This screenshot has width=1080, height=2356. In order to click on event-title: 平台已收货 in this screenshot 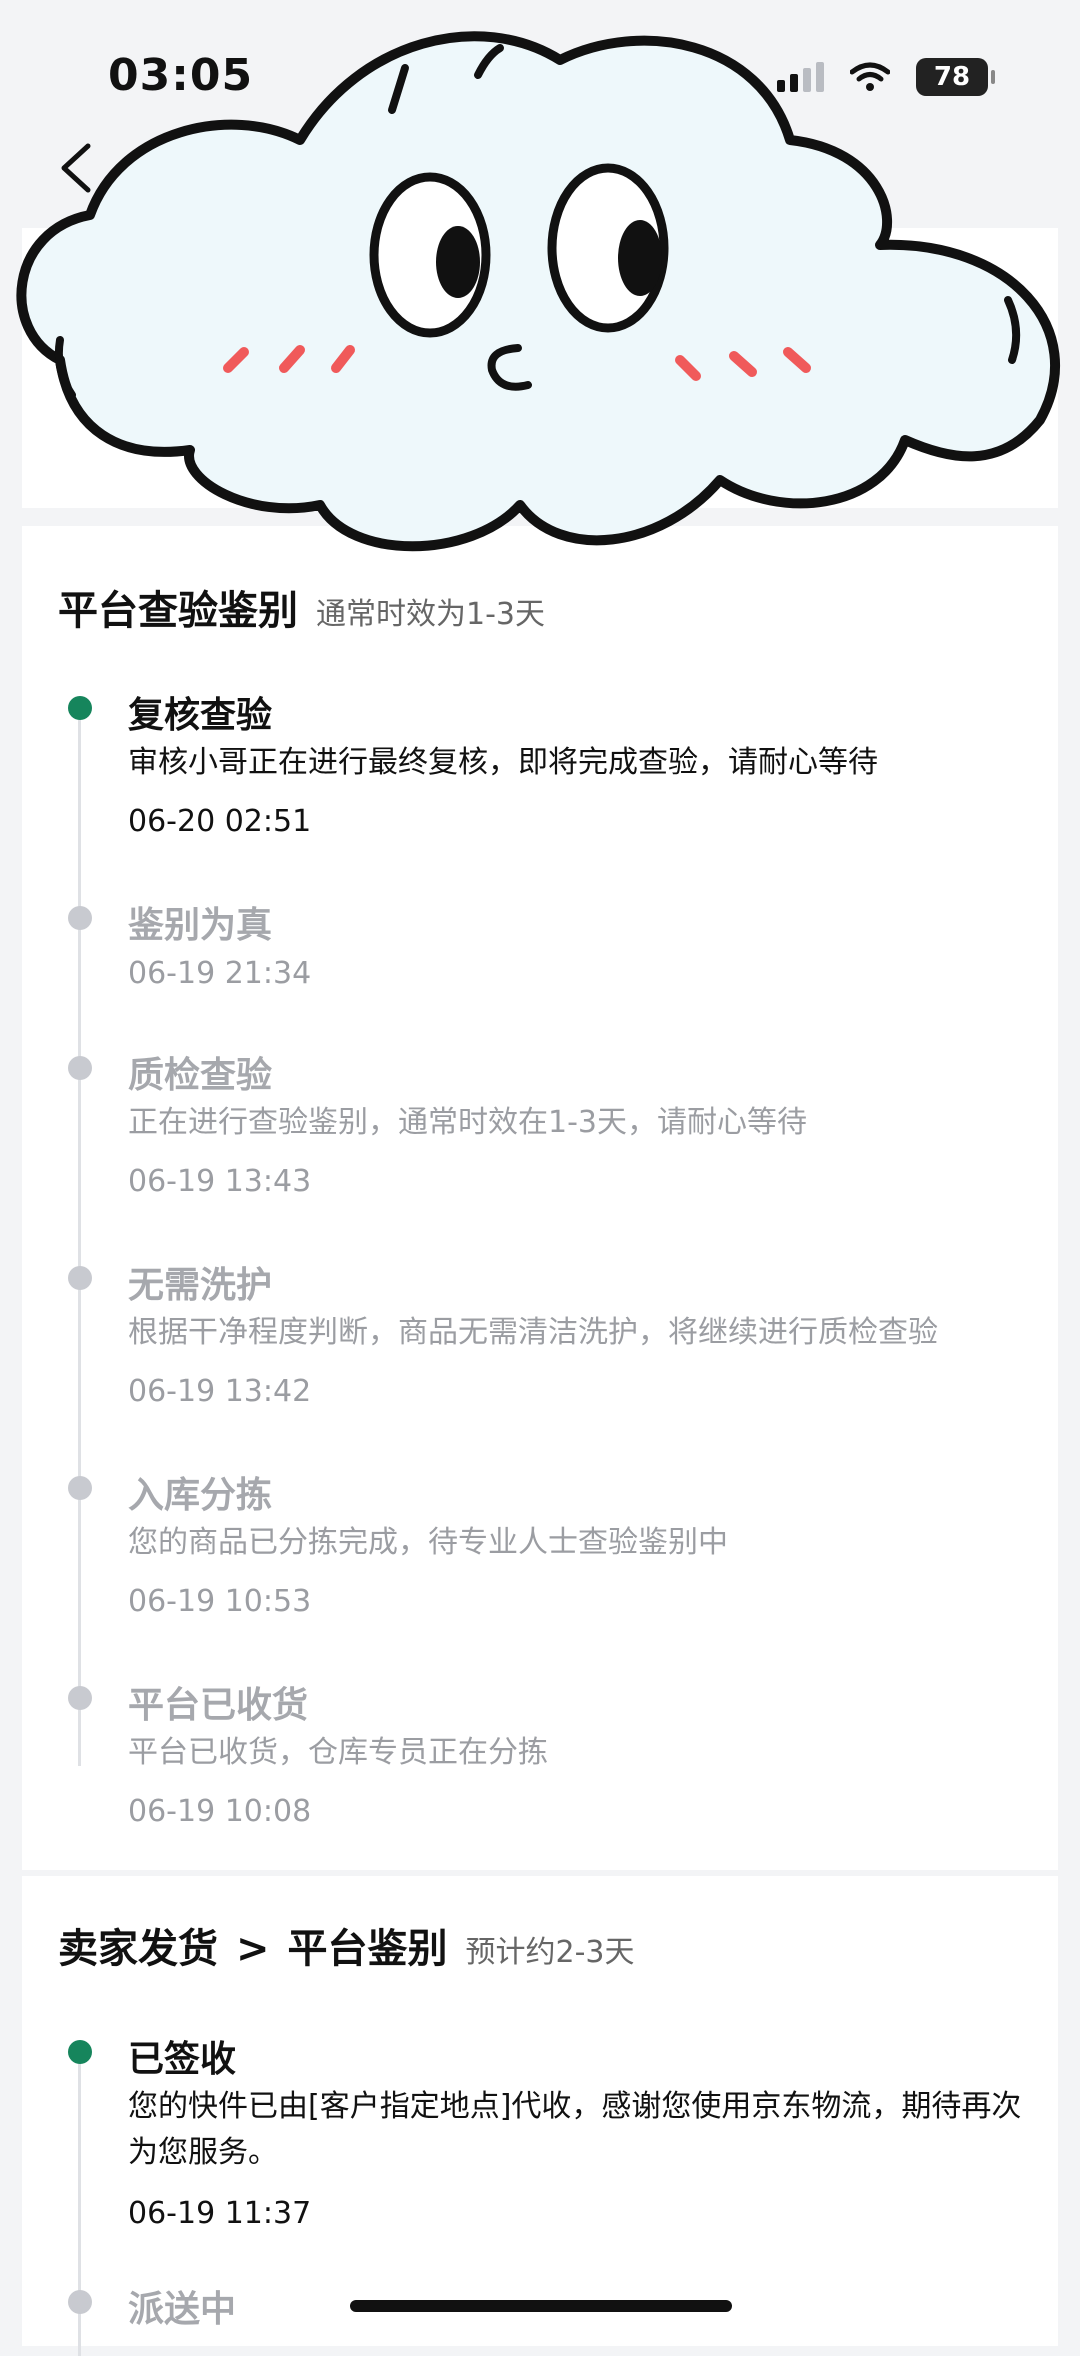, I will do `click(218, 1705)`.